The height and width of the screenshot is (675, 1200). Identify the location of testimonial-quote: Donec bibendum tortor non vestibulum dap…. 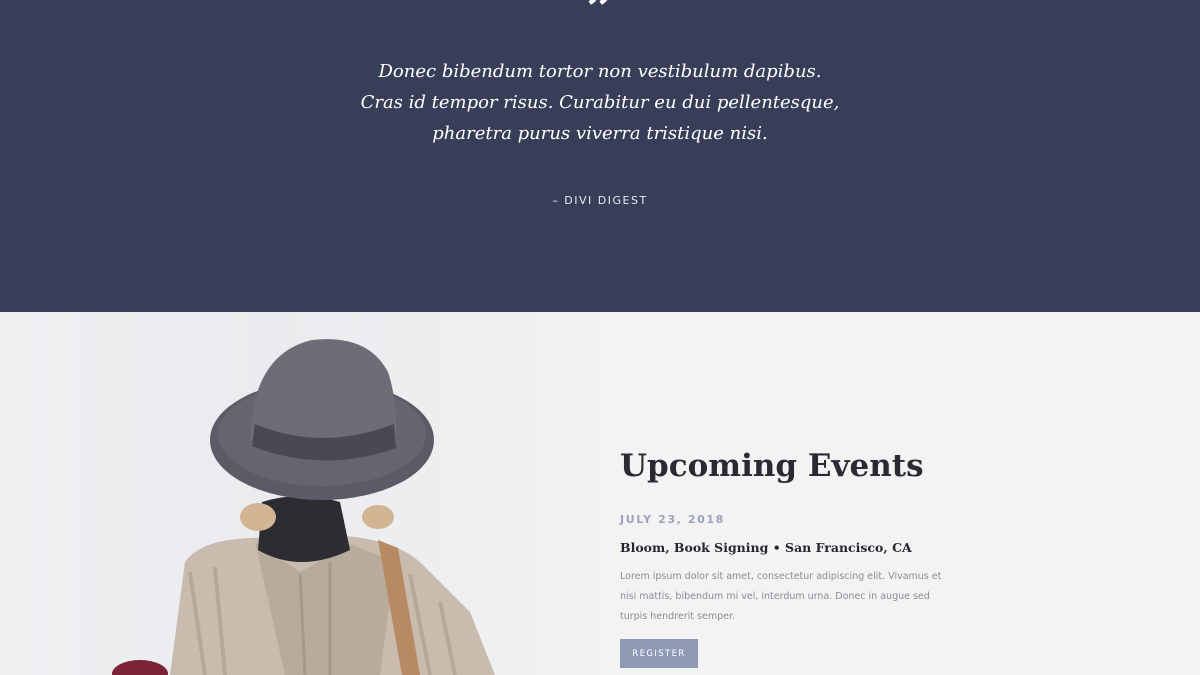
(600, 102).